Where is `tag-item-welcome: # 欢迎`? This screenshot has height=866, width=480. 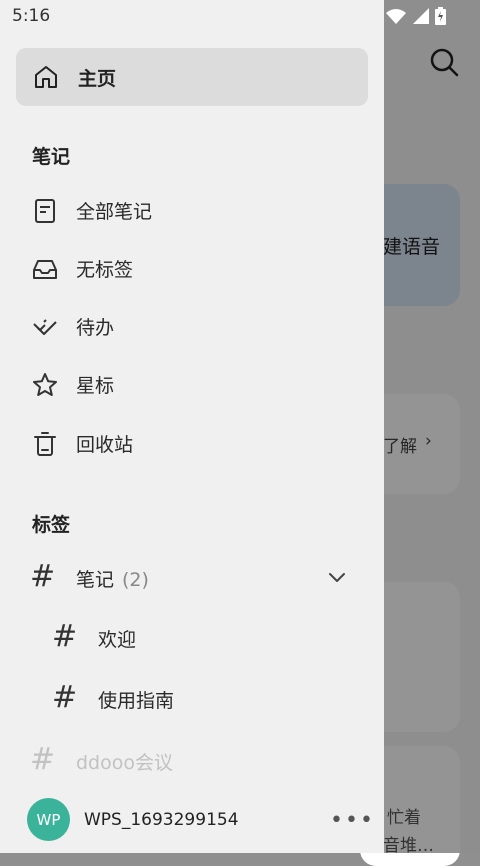
tag-item-welcome: # 欢迎 is located at coordinates (214, 639).